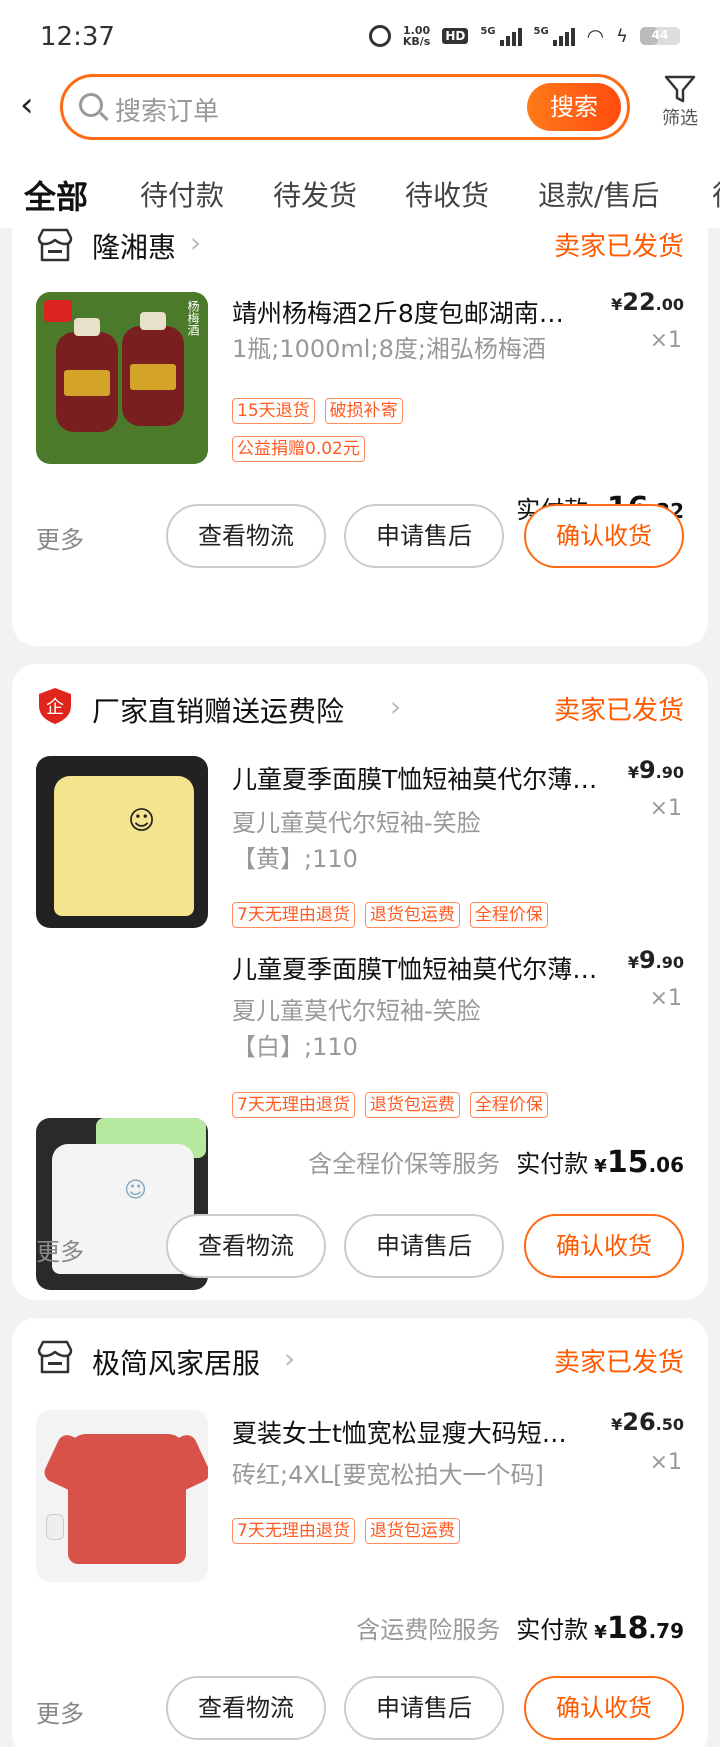 This screenshot has width=720, height=1747. I want to click on status-icons: 1.00 KB/s HD 5G 5G ◠ ϟ 44, so click(524, 36).